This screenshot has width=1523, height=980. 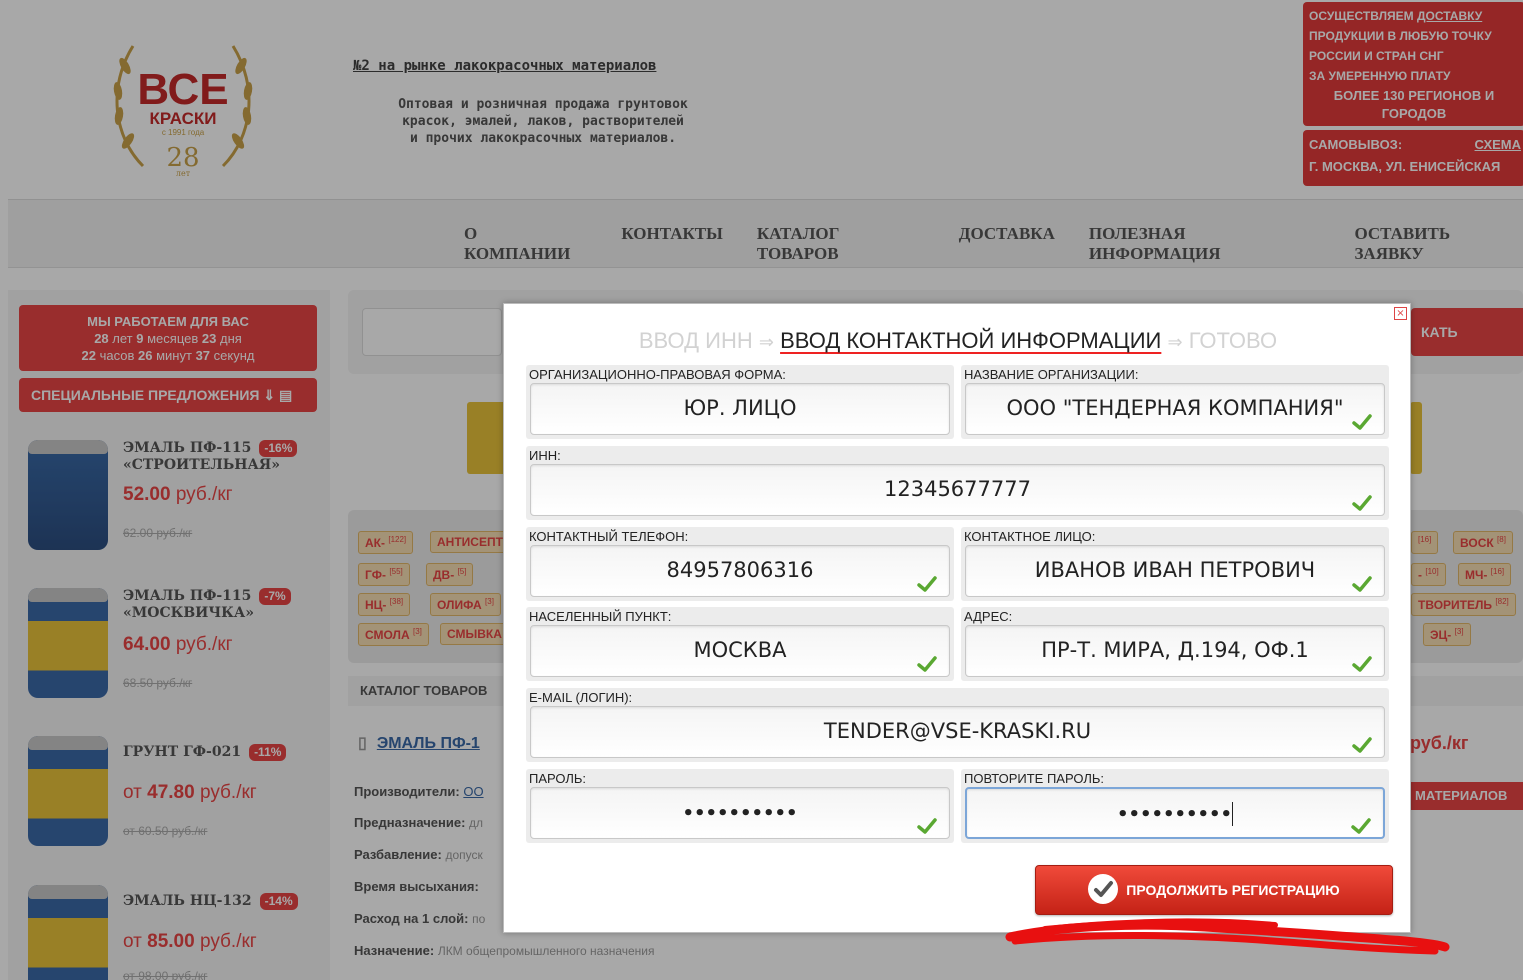 What do you see at coordinates (1175, 813) in the screenshot?
I see `password-repeat-field: ••••••••••` at bounding box center [1175, 813].